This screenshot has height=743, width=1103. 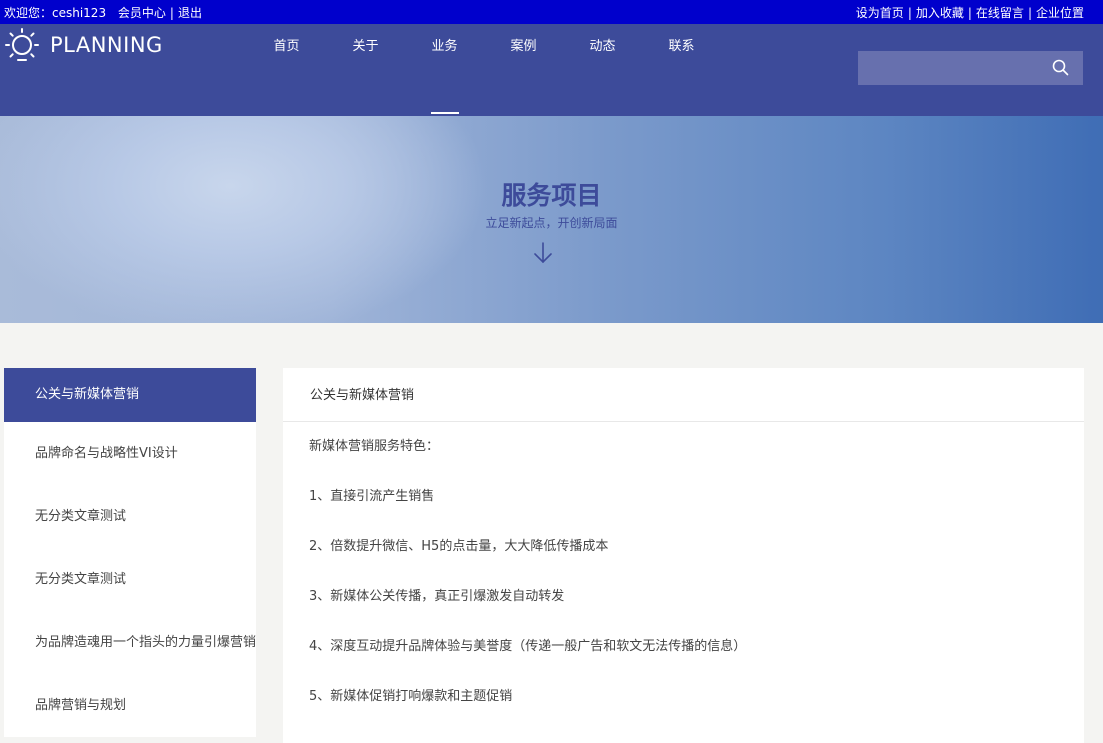 I want to click on banner-title: 服务项目, so click(x=551, y=195).